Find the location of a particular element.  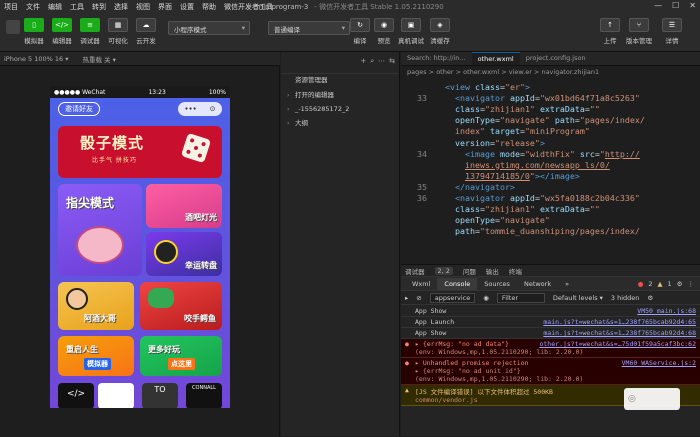

simulator-button: ▯ 模拟器 is located at coordinates (34, 31).